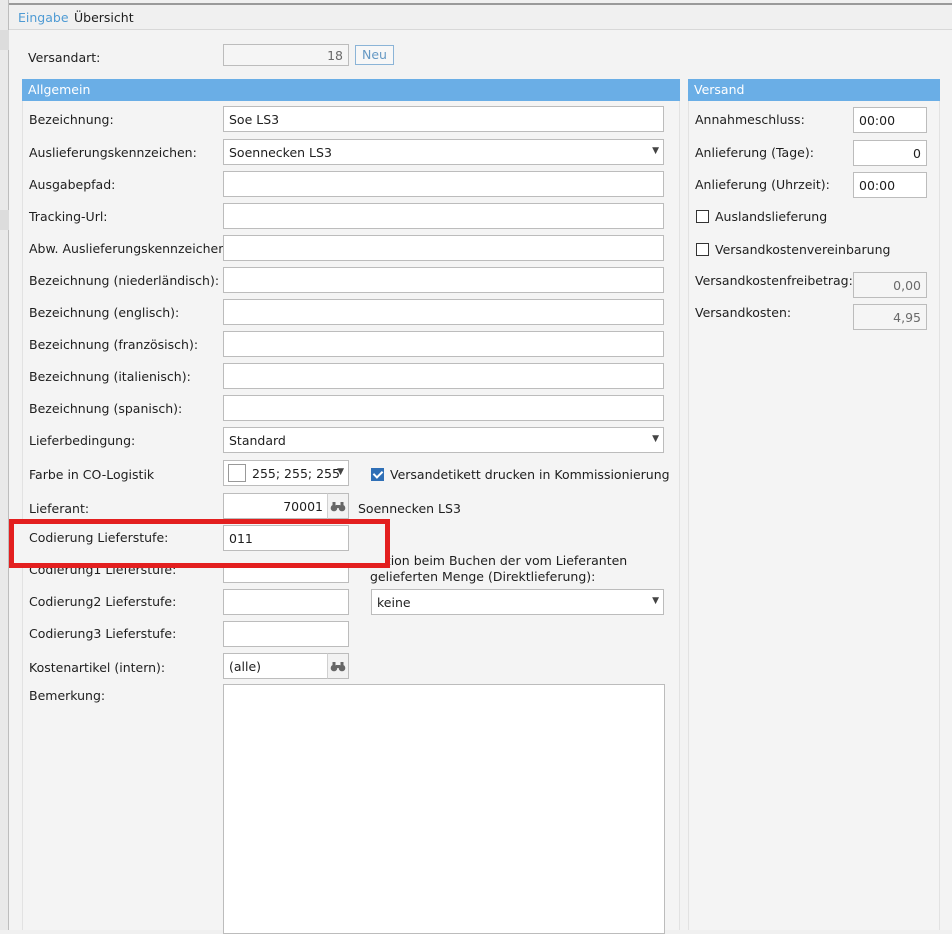  Describe the element at coordinates (762, 184) in the screenshot. I see `anlieferung-uhrzeit-label: Anlieferung (Uhrzeit):` at that location.